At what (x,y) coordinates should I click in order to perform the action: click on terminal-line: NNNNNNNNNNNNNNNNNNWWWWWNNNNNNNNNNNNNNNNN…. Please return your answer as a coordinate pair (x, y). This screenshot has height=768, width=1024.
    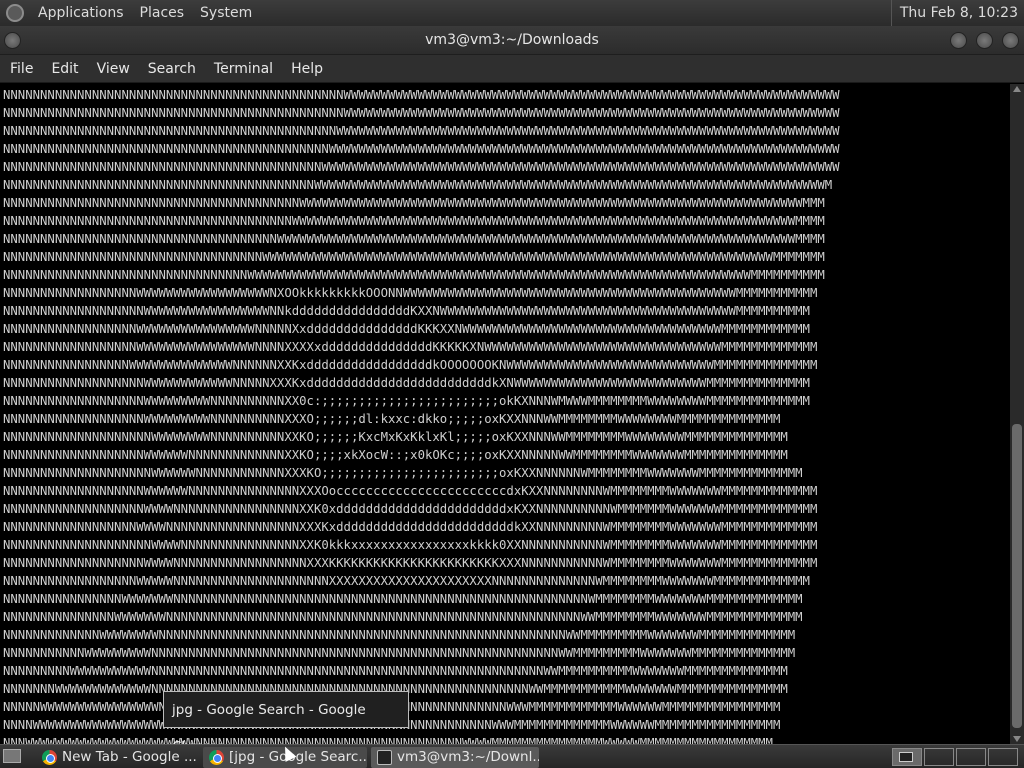
    Looking at the image, I should click on (406, 581).